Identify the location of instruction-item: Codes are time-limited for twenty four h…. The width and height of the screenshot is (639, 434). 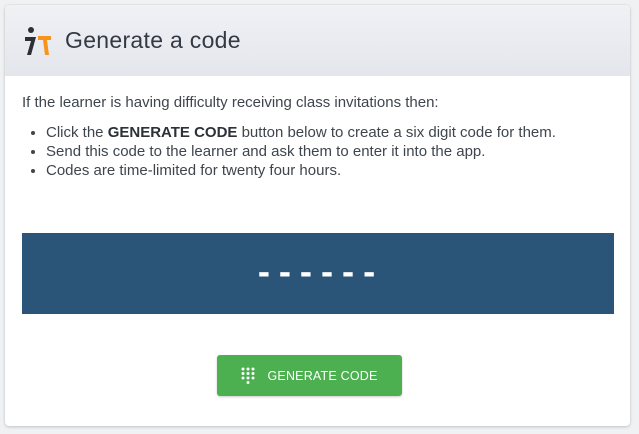
(329, 170).